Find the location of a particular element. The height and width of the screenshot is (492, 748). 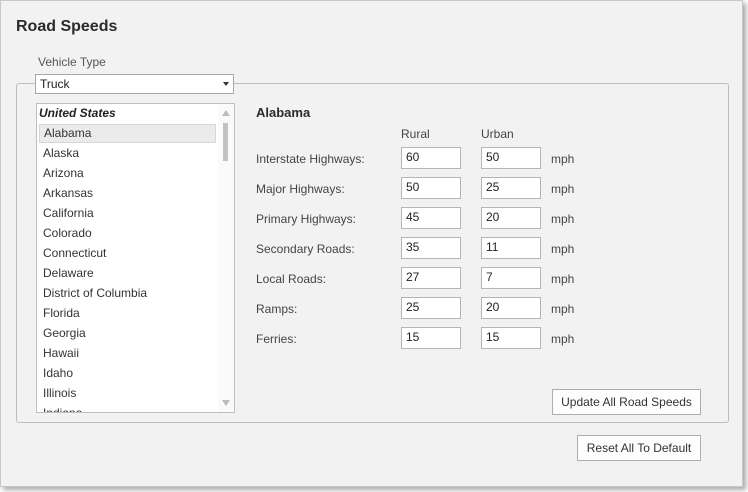

road-type-label: Secondary Roads: is located at coordinates (305, 249).